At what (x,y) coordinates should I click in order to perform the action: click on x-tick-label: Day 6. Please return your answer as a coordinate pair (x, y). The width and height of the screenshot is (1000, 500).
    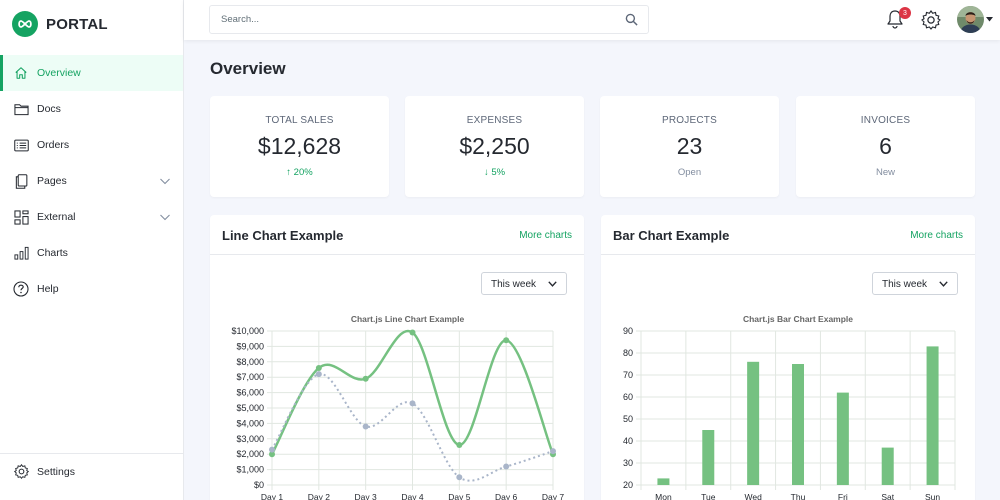
    Looking at the image, I should click on (506, 496).